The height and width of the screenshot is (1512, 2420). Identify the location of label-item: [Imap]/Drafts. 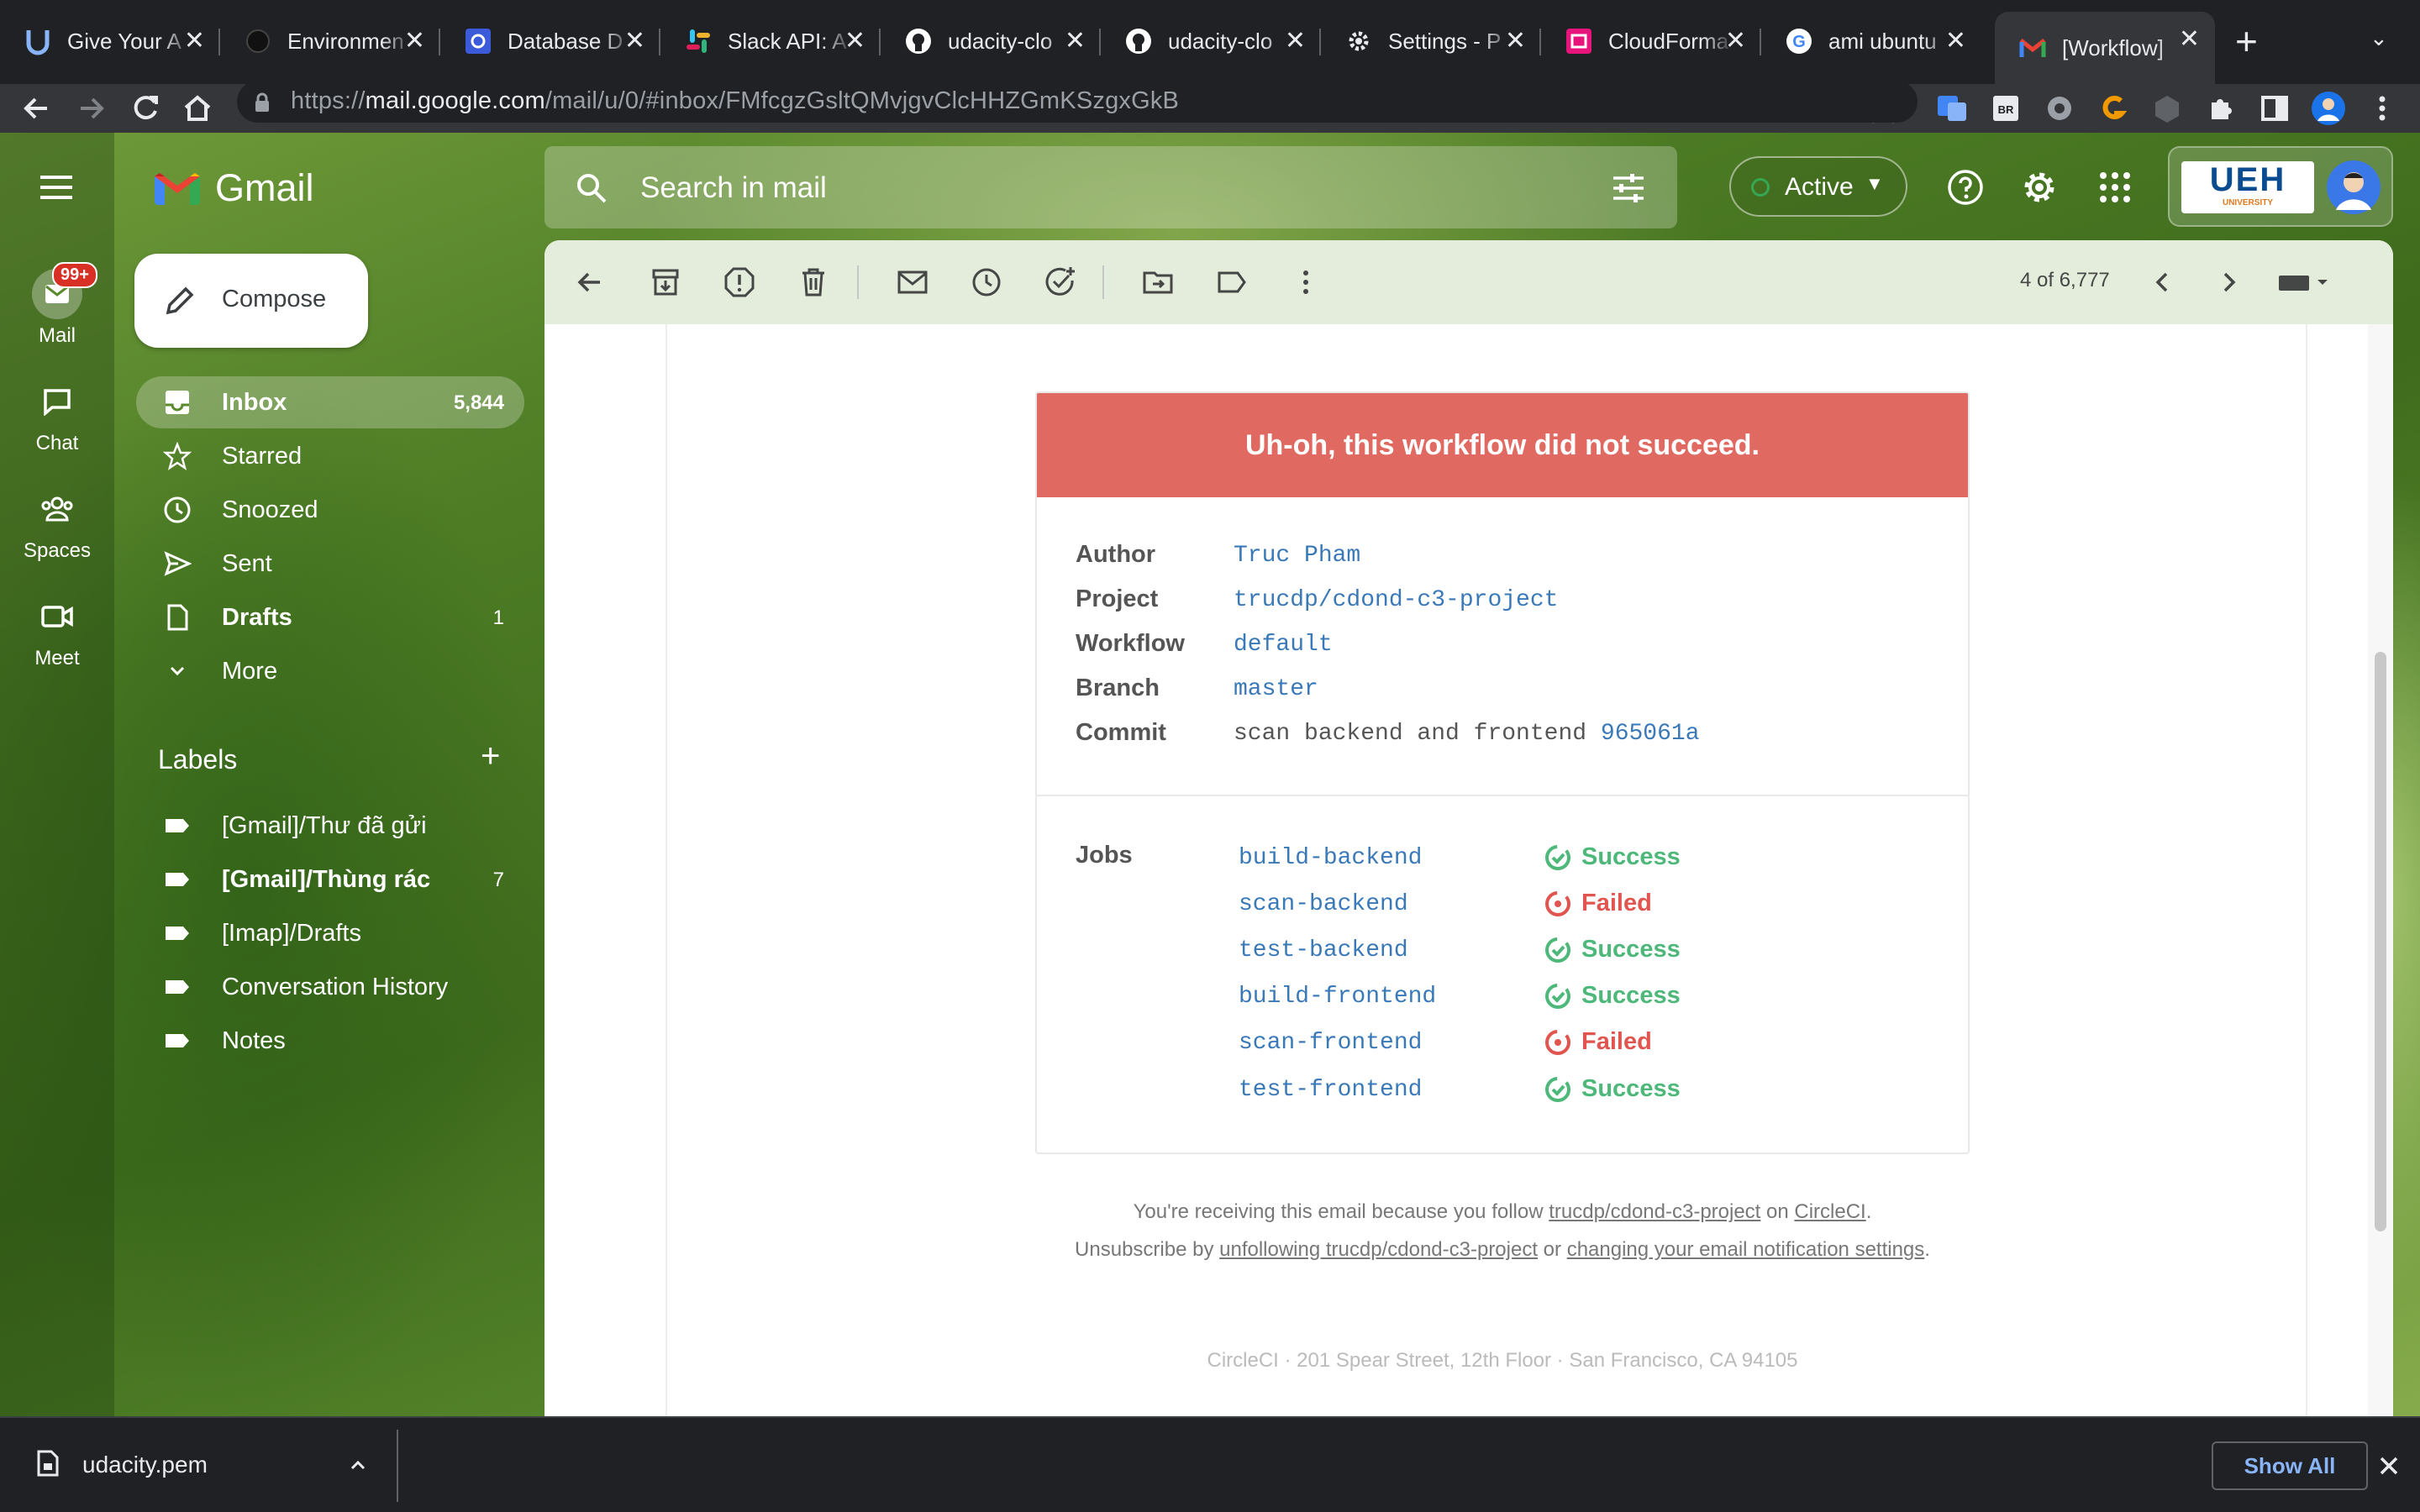
(330, 933).